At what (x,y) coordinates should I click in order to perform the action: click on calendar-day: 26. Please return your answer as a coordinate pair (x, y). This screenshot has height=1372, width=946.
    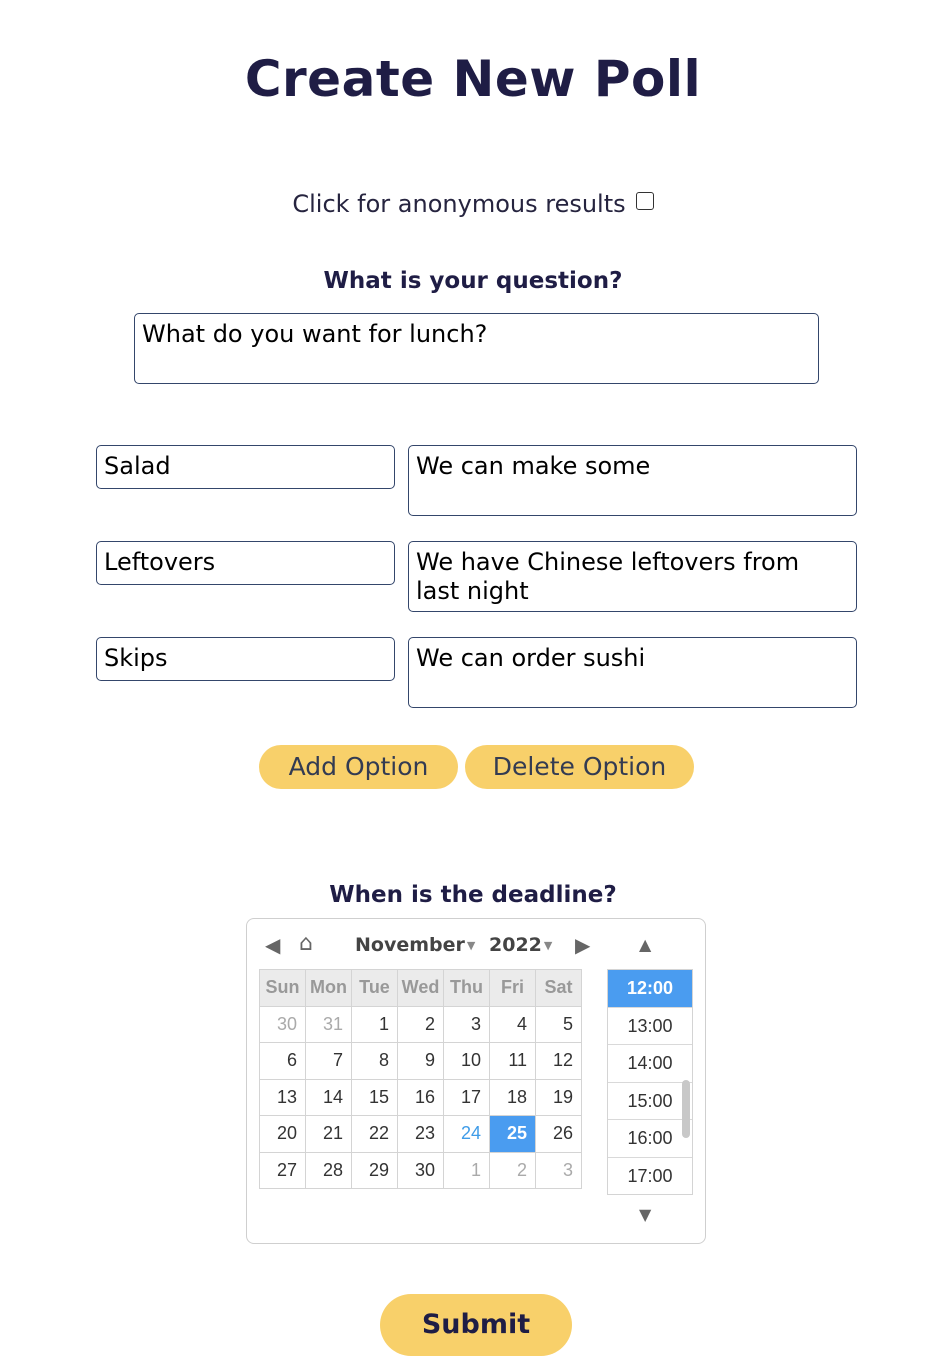
    Looking at the image, I should click on (558, 1134).